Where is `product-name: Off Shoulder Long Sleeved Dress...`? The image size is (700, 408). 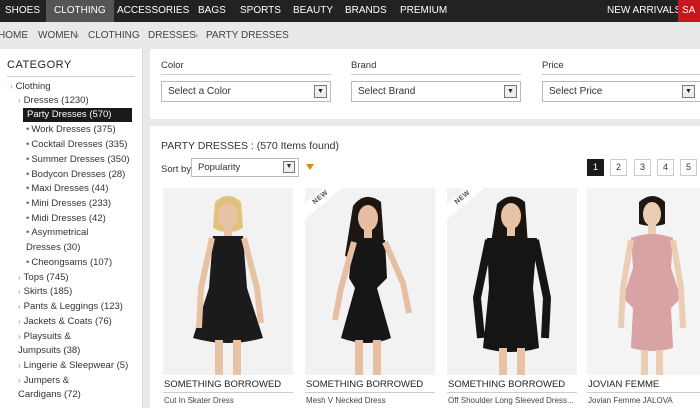 product-name: Off Shoulder Long Sleeved Dress... is located at coordinates (512, 400).